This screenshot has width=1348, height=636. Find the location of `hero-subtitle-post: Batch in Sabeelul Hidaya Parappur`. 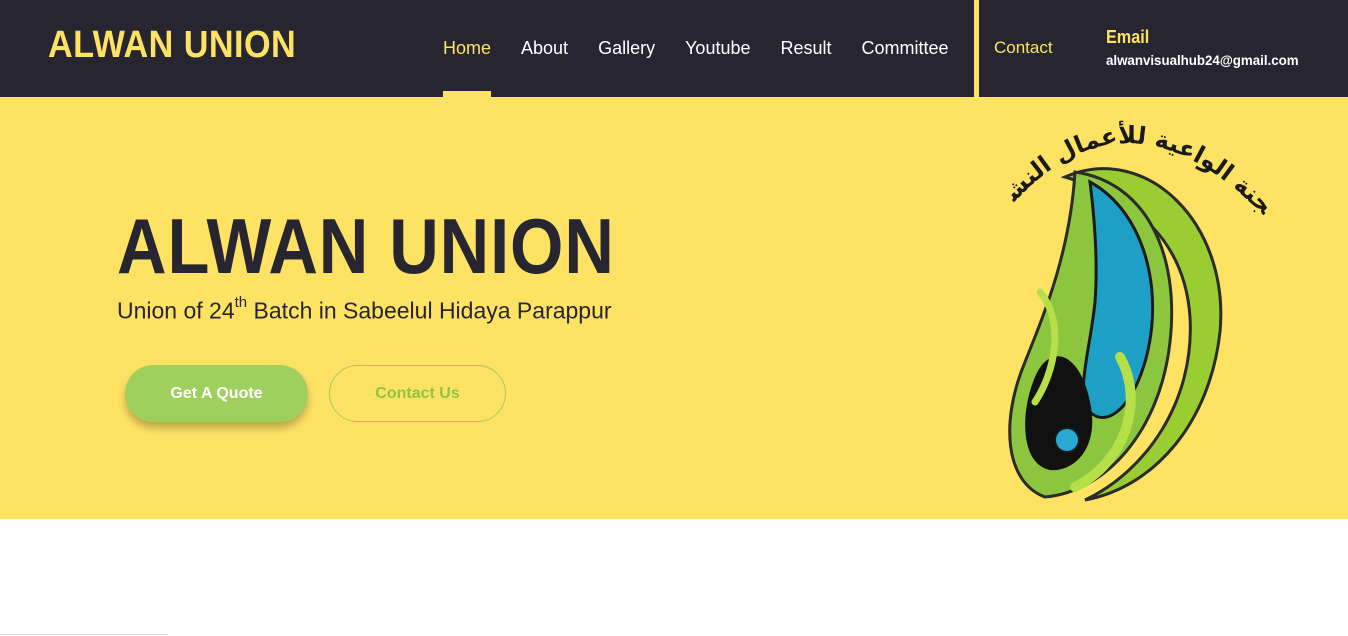

hero-subtitle-post: Batch in Sabeelul Hidaya Parappur is located at coordinates (429, 310).